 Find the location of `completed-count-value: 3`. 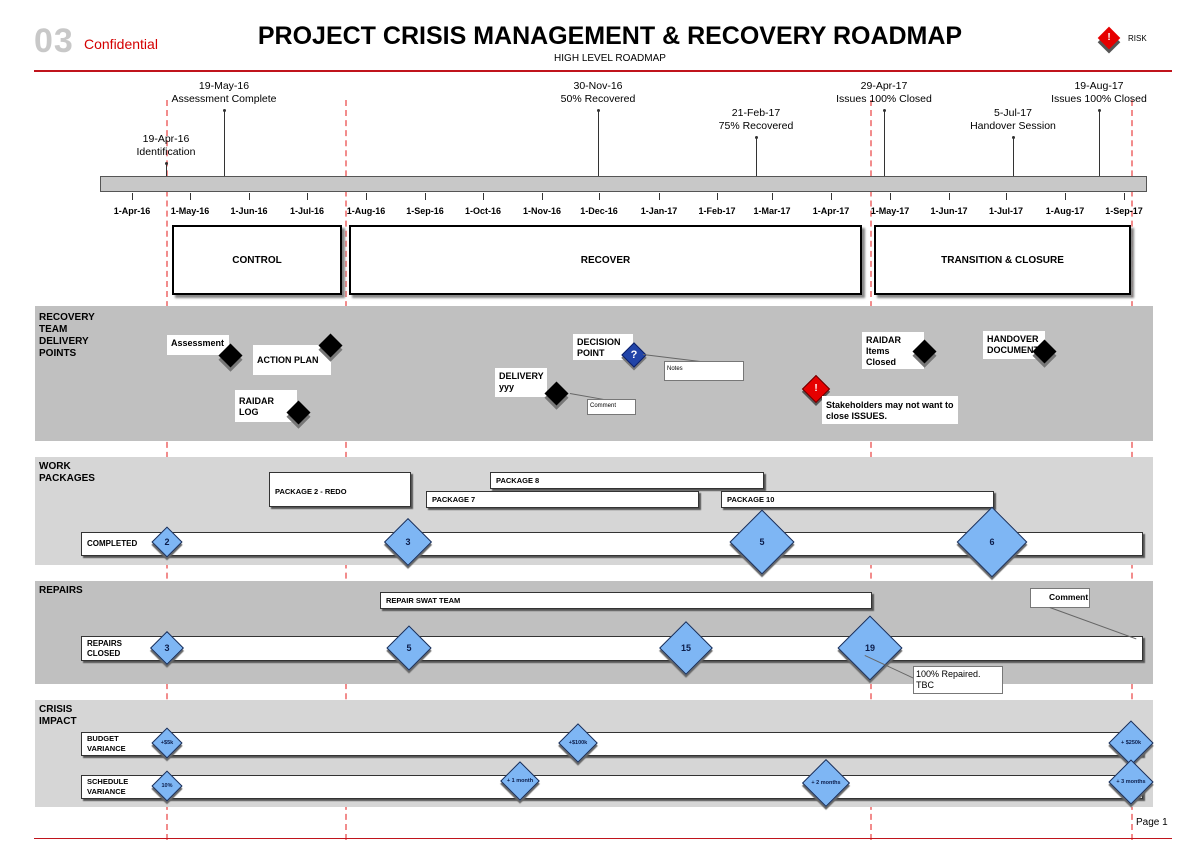

completed-count-value: 3 is located at coordinates (408, 542).